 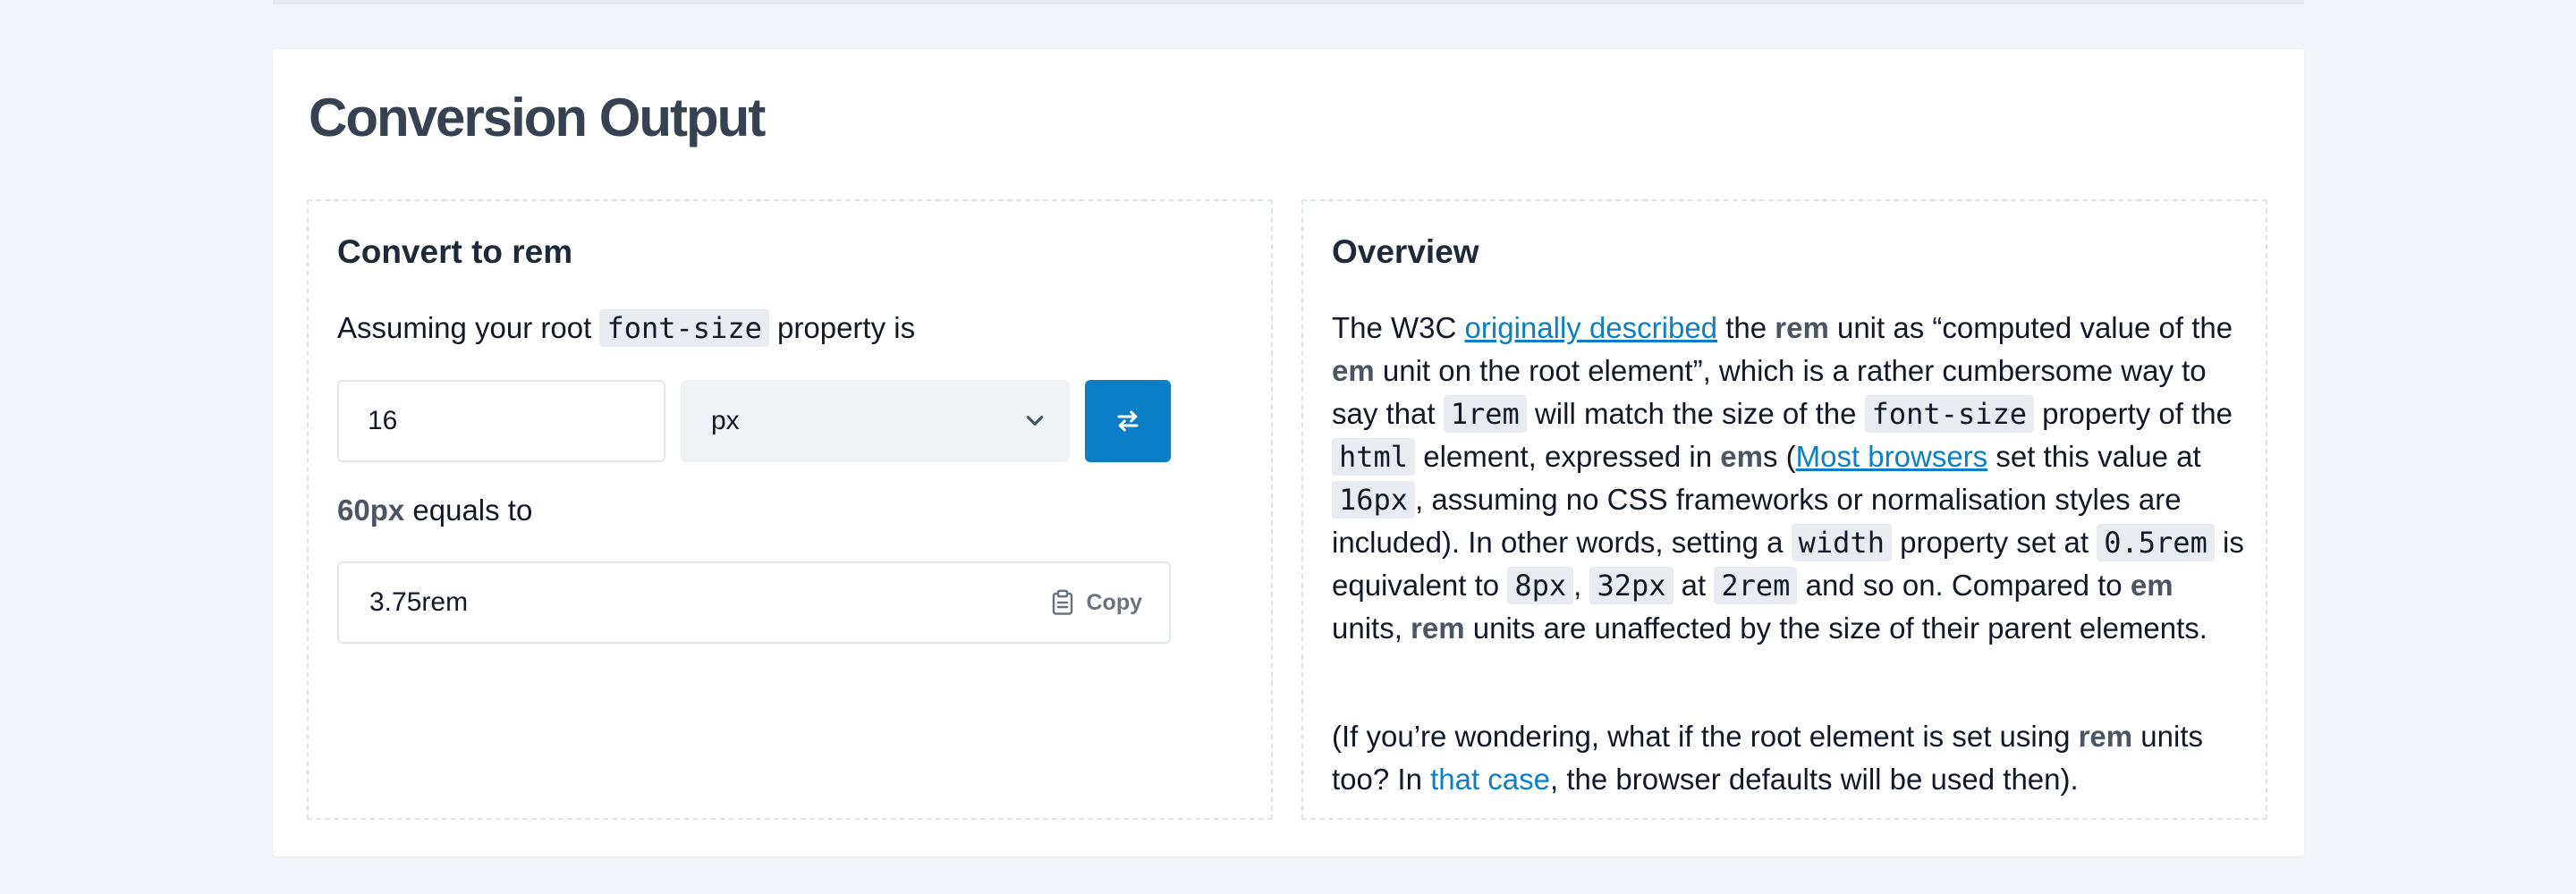 What do you see at coordinates (1374, 457) in the screenshot?
I see `inline-code: html` at bounding box center [1374, 457].